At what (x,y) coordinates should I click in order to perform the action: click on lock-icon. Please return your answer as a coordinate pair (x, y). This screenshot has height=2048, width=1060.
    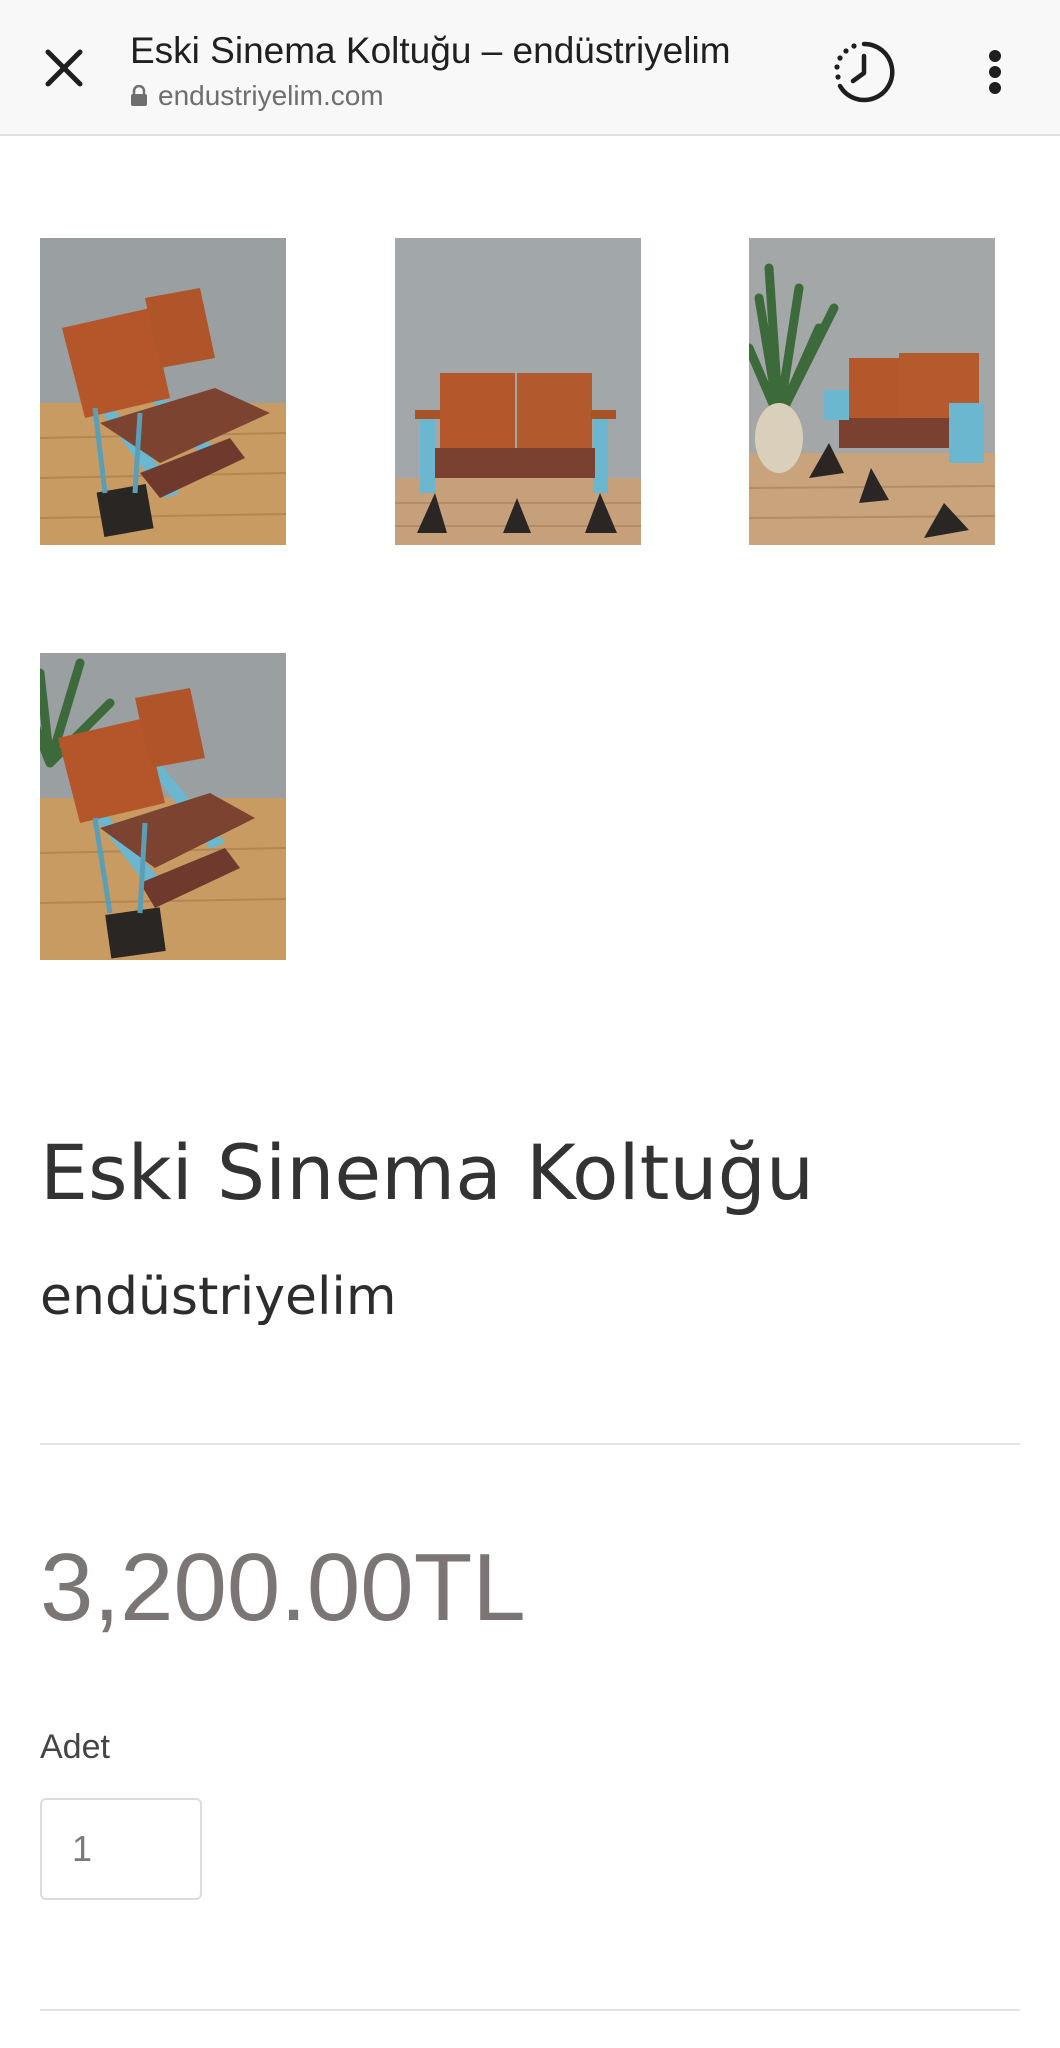
    Looking at the image, I should click on (139, 96).